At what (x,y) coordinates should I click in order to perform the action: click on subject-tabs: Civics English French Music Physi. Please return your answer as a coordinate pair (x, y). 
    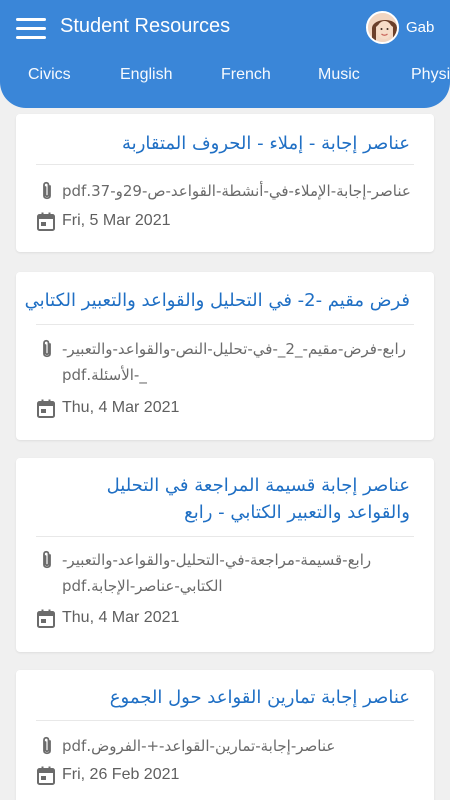
    Looking at the image, I should click on (225, 79).